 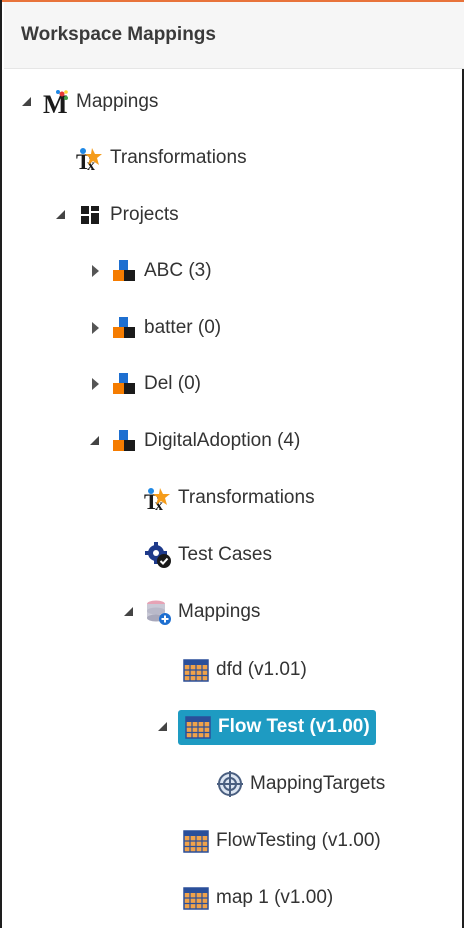 What do you see at coordinates (118, 34) in the screenshot?
I see `panel-title: Workspace Mappings` at bounding box center [118, 34].